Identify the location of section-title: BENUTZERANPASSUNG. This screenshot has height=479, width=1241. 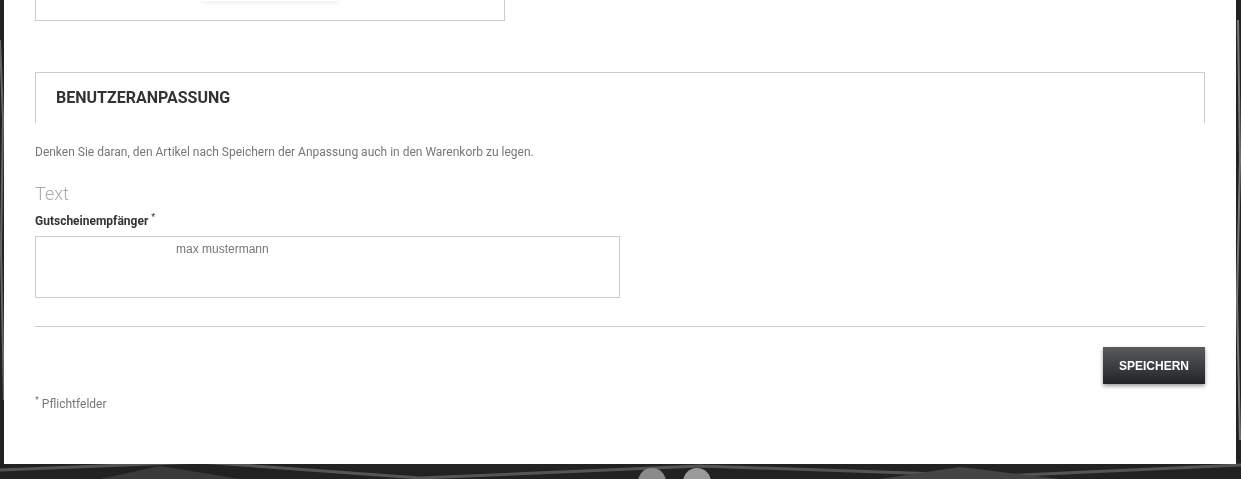
(143, 98).